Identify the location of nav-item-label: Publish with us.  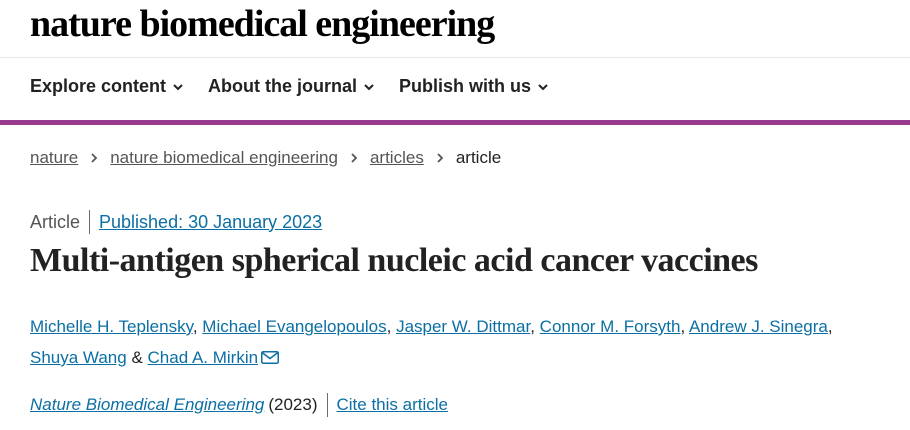
(465, 86).